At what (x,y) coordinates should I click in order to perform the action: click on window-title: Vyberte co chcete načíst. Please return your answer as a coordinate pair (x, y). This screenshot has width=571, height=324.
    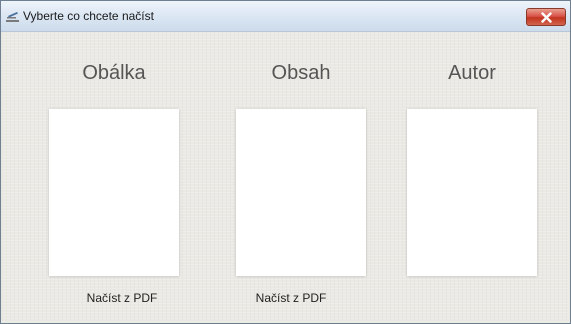
    Looking at the image, I should click on (88, 16).